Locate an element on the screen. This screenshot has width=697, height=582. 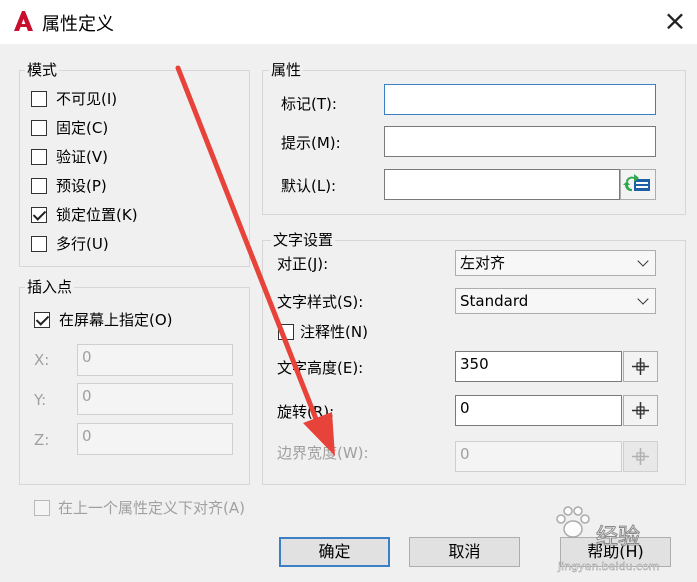
justify-value: 左对齐 is located at coordinates (483, 263).